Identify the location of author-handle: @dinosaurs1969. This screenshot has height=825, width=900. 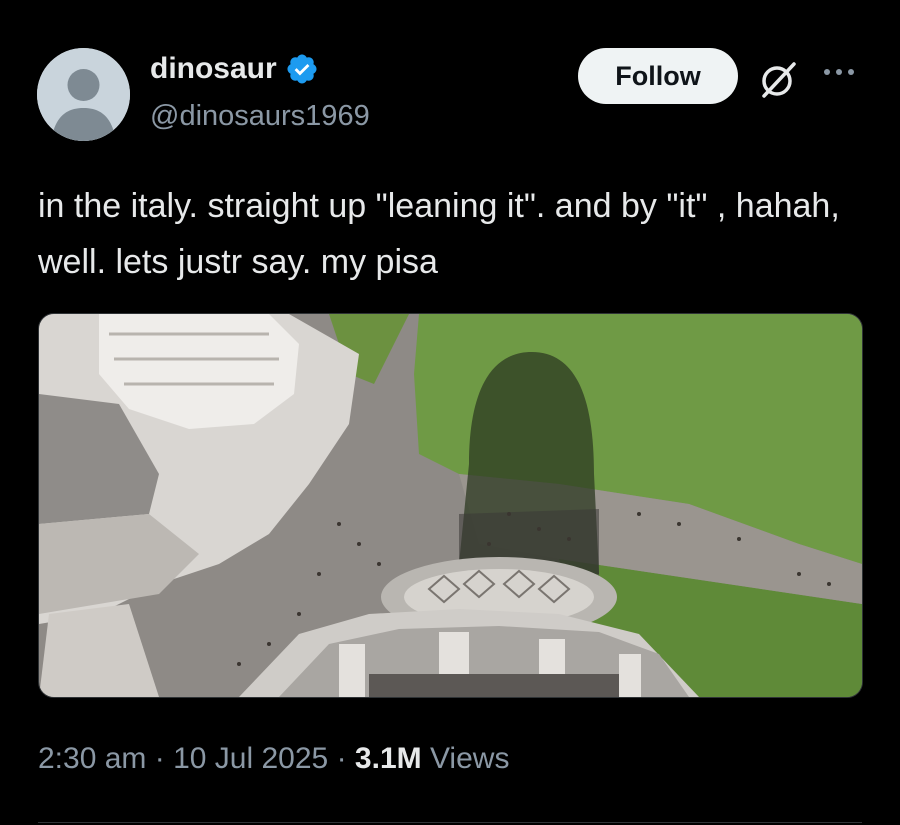
(260, 116).